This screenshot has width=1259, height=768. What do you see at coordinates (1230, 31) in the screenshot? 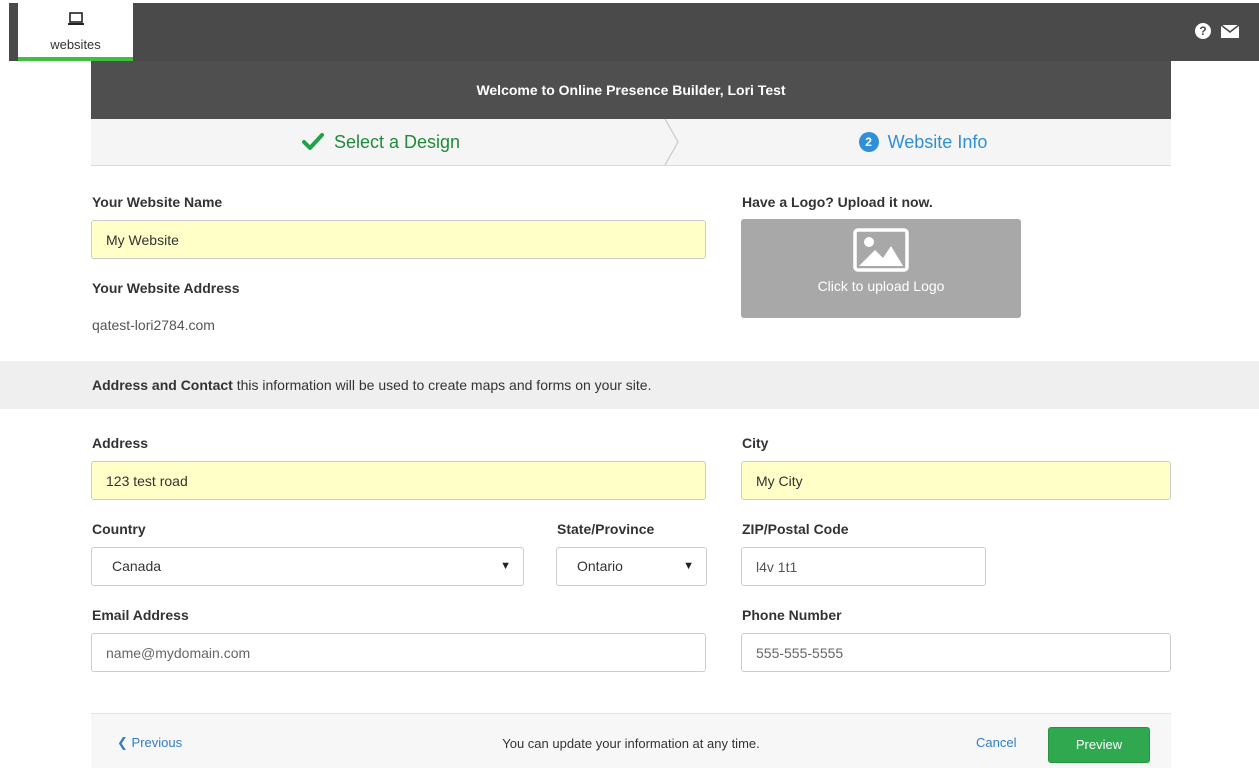
I see `mail-icon` at bounding box center [1230, 31].